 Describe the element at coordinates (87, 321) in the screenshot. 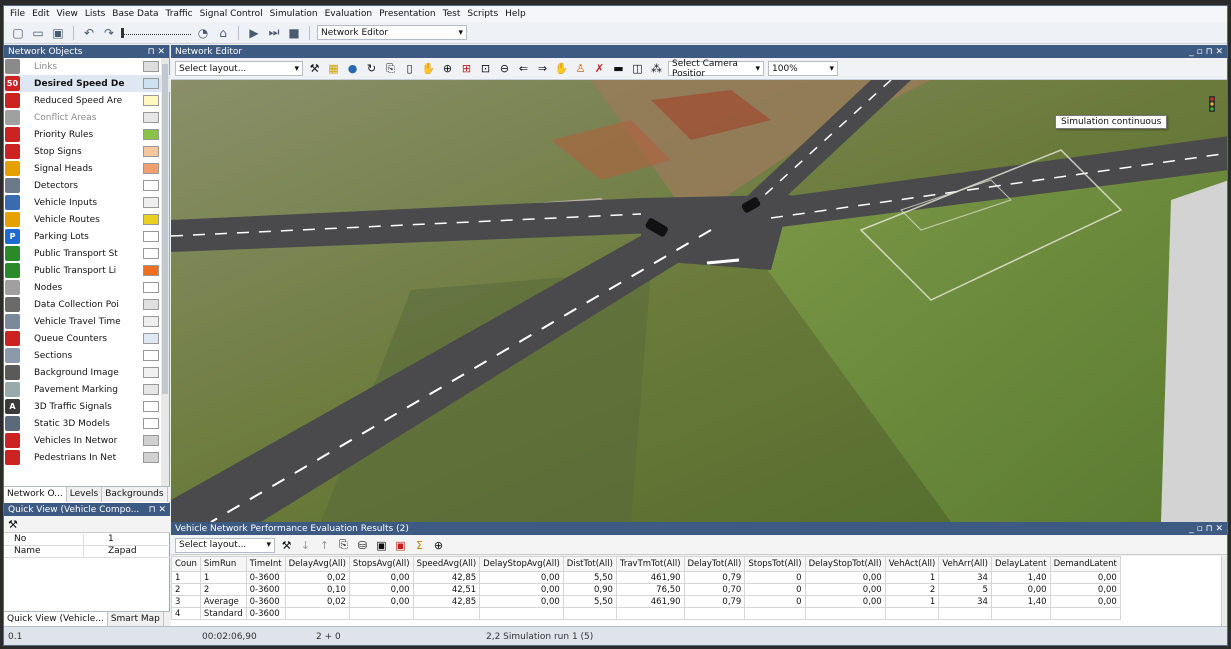

I see `network-object-row: Vehicle Travel Time` at that location.